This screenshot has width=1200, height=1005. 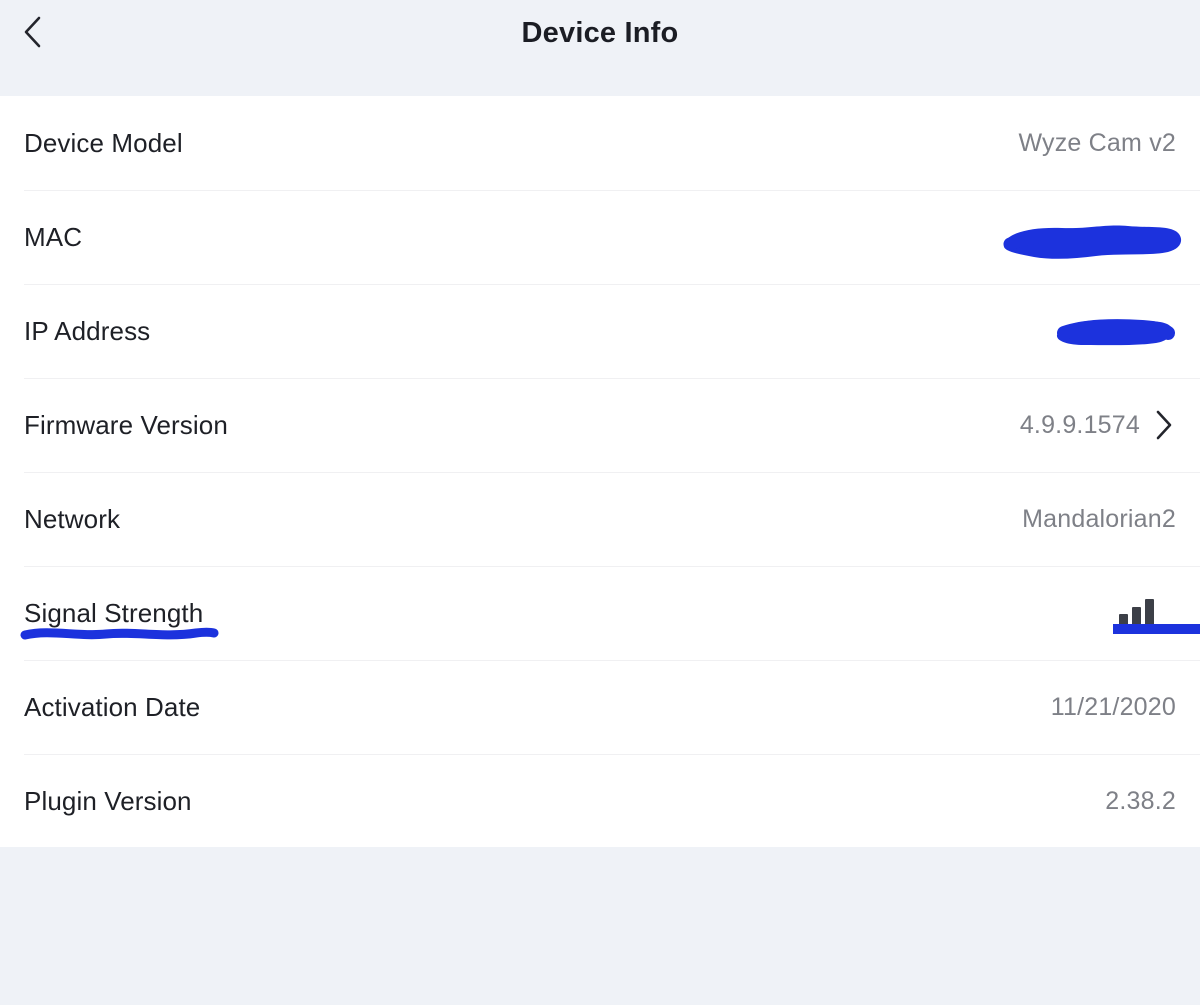 What do you see at coordinates (1092, 246) in the screenshot?
I see `redaction-scribble-mac` at bounding box center [1092, 246].